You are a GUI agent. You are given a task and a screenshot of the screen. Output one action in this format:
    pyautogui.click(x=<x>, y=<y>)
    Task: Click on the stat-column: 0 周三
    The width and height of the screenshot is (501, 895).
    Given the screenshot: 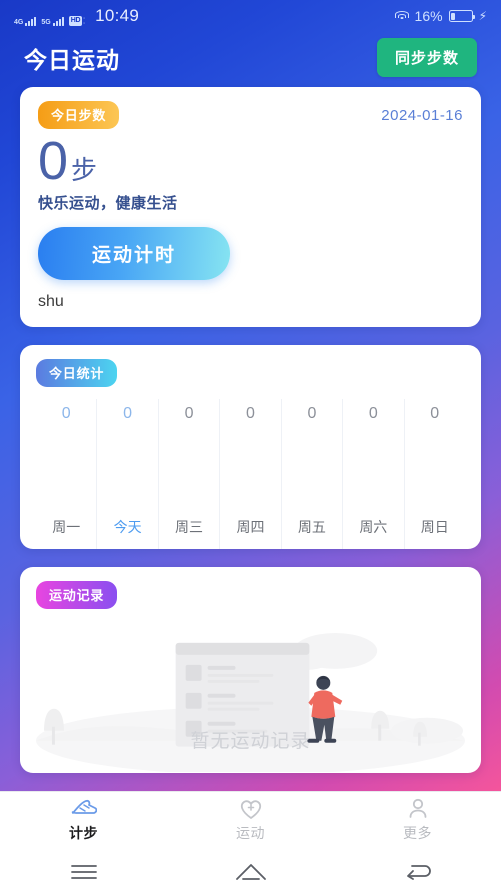 What is the action you would take?
    pyautogui.click(x=190, y=473)
    